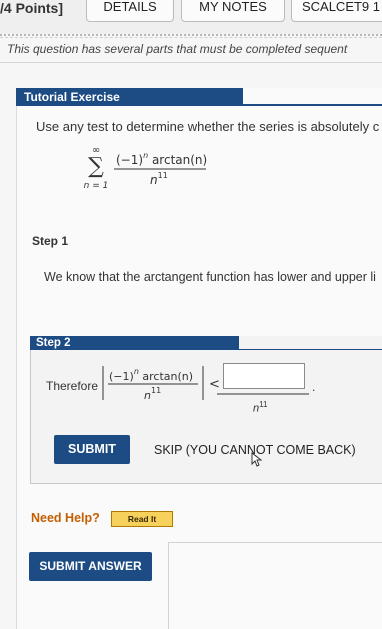  I want to click on less-than-symbol: <, so click(214, 384).